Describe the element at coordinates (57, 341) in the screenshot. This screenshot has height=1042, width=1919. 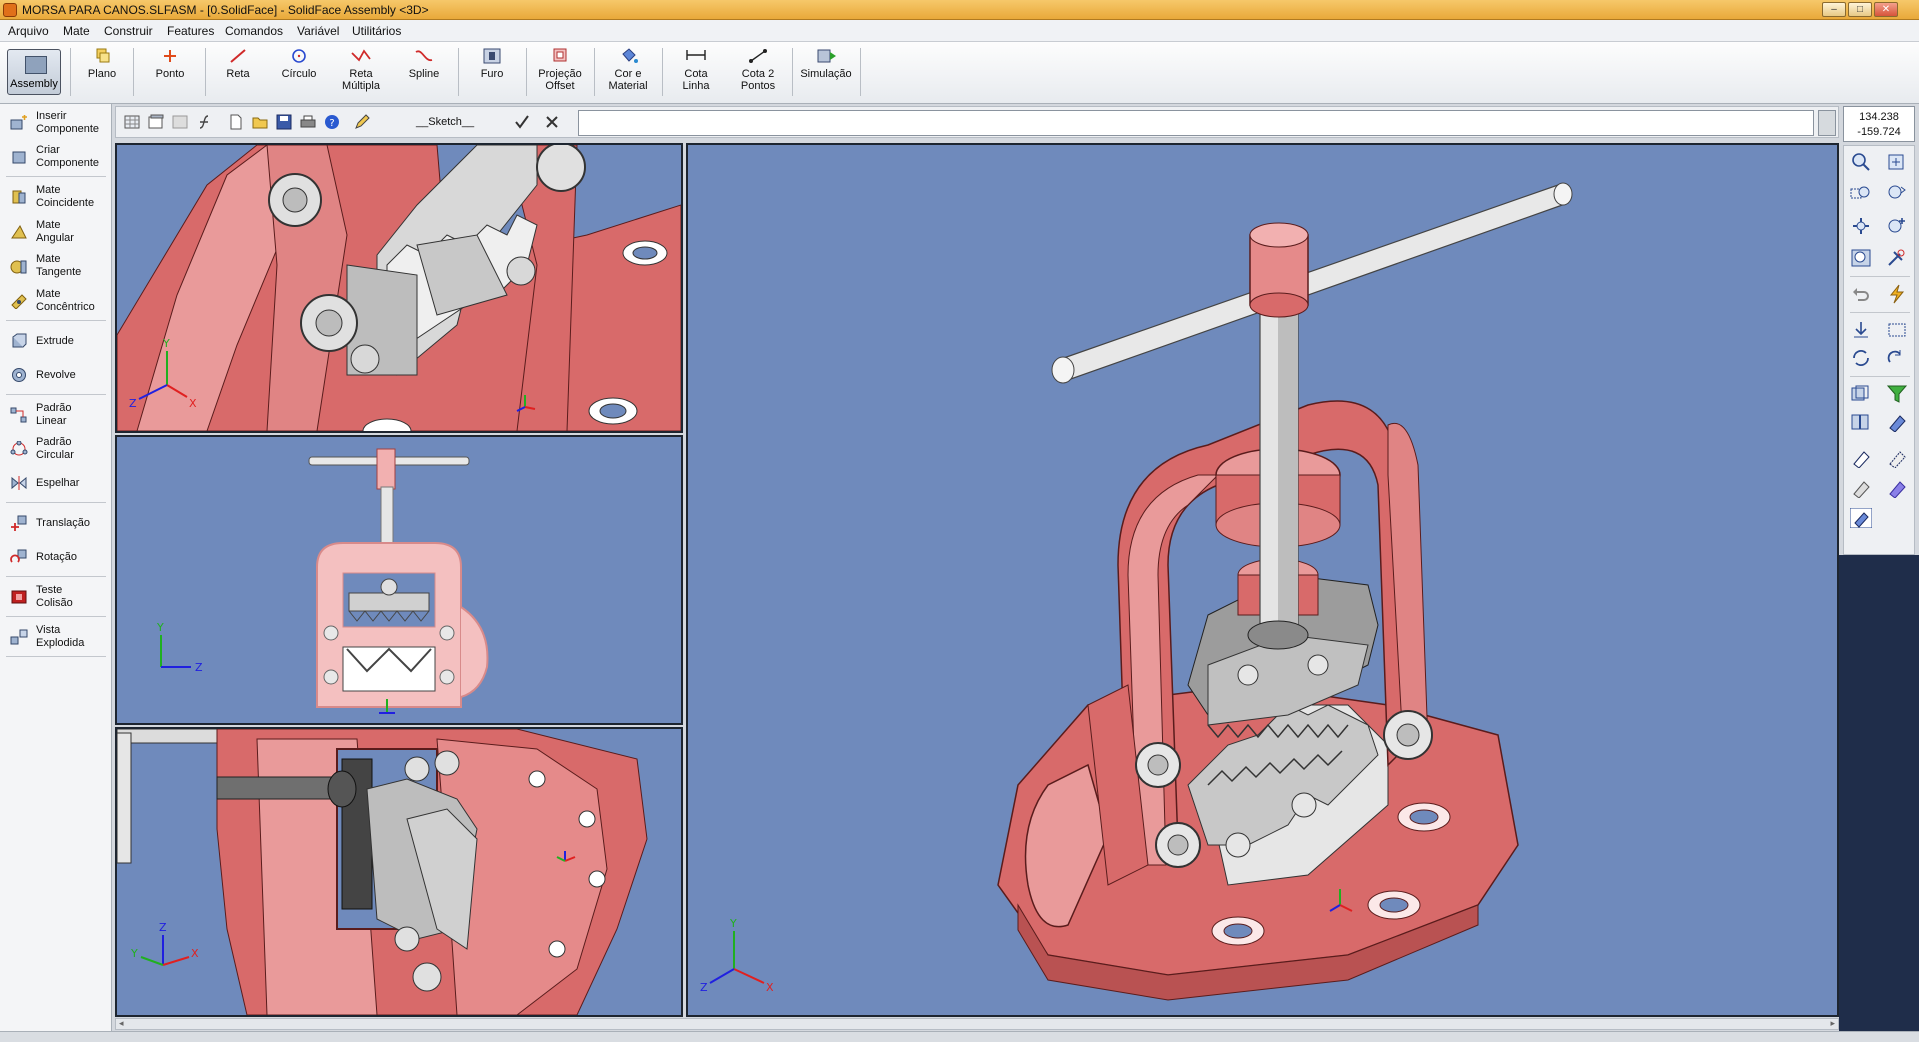
I see `extrude-button: Extrude` at that location.